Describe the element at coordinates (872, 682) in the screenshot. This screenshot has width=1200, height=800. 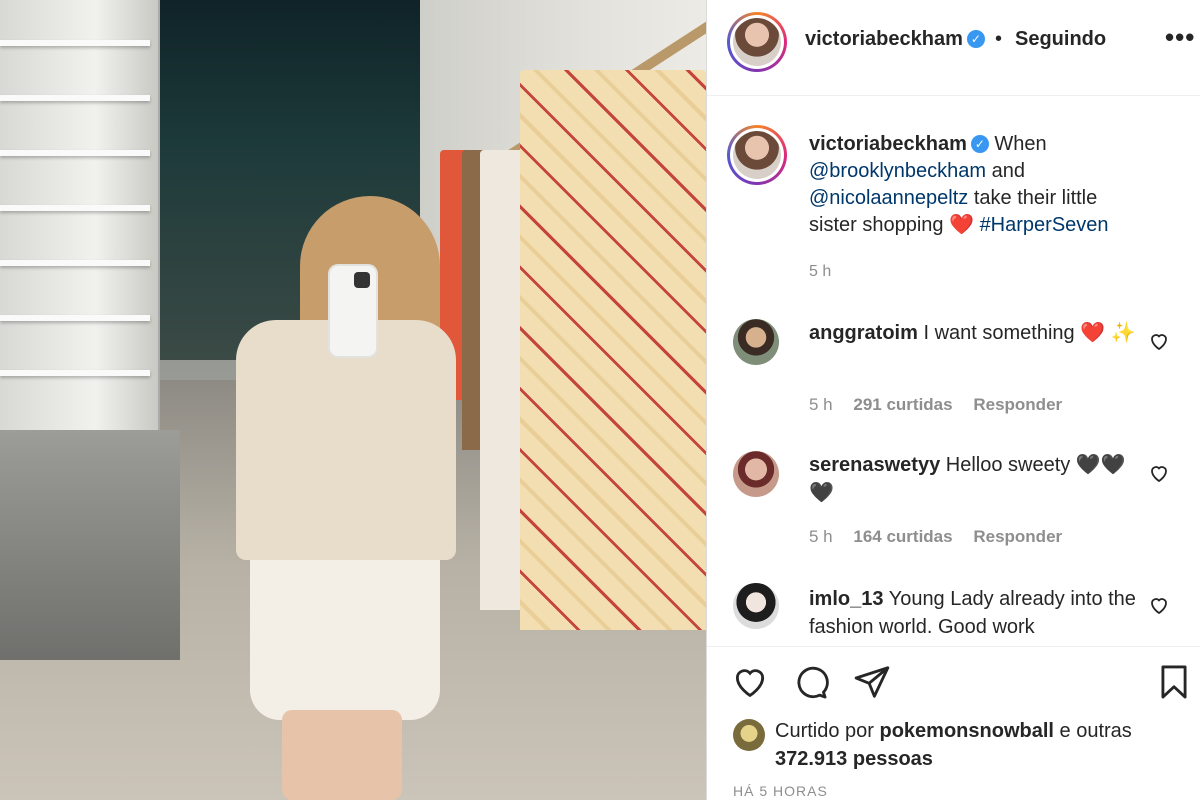
I see `share-icon` at that location.